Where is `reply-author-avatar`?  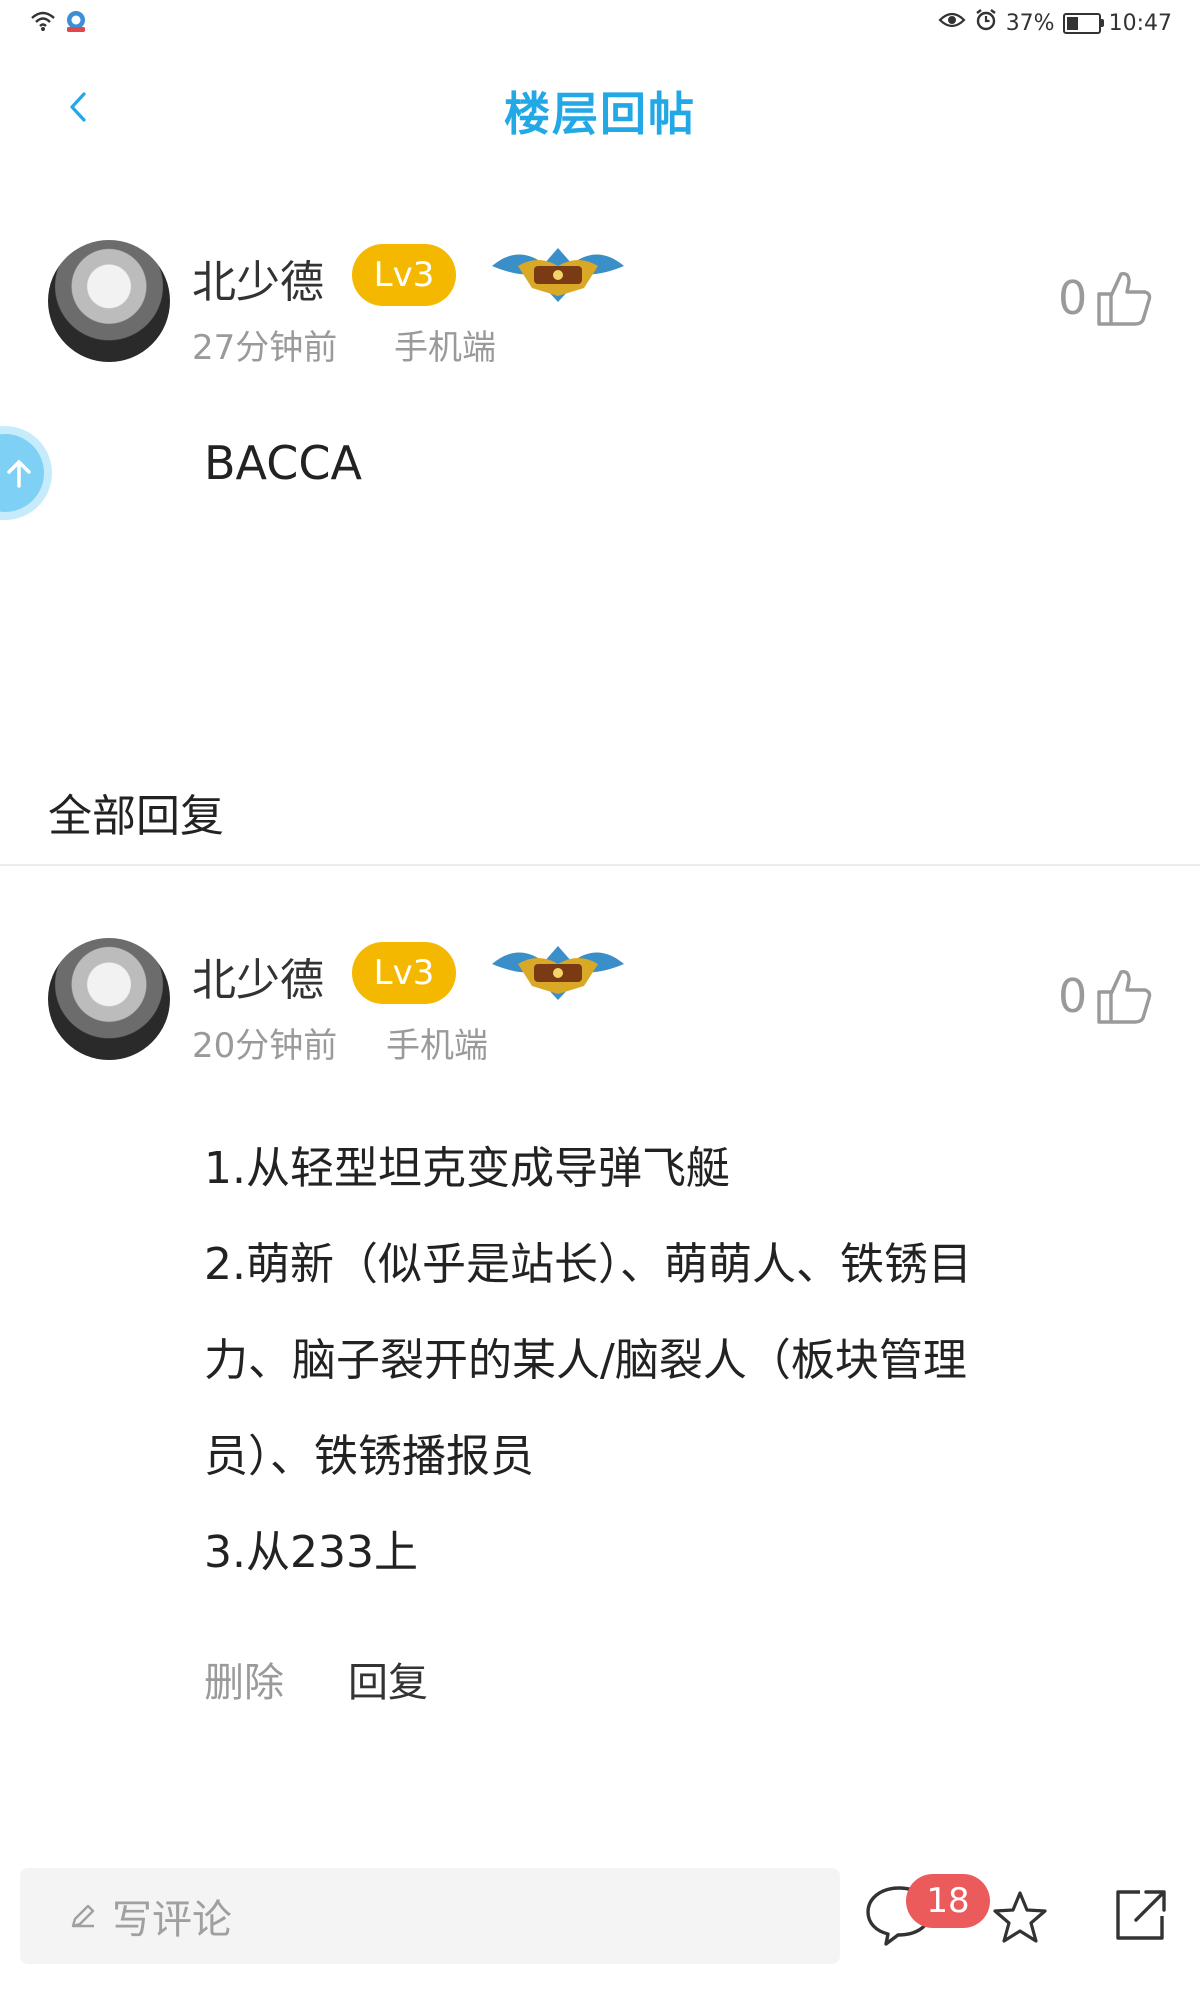
reply-author-avatar is located at coordinates (109, 999).